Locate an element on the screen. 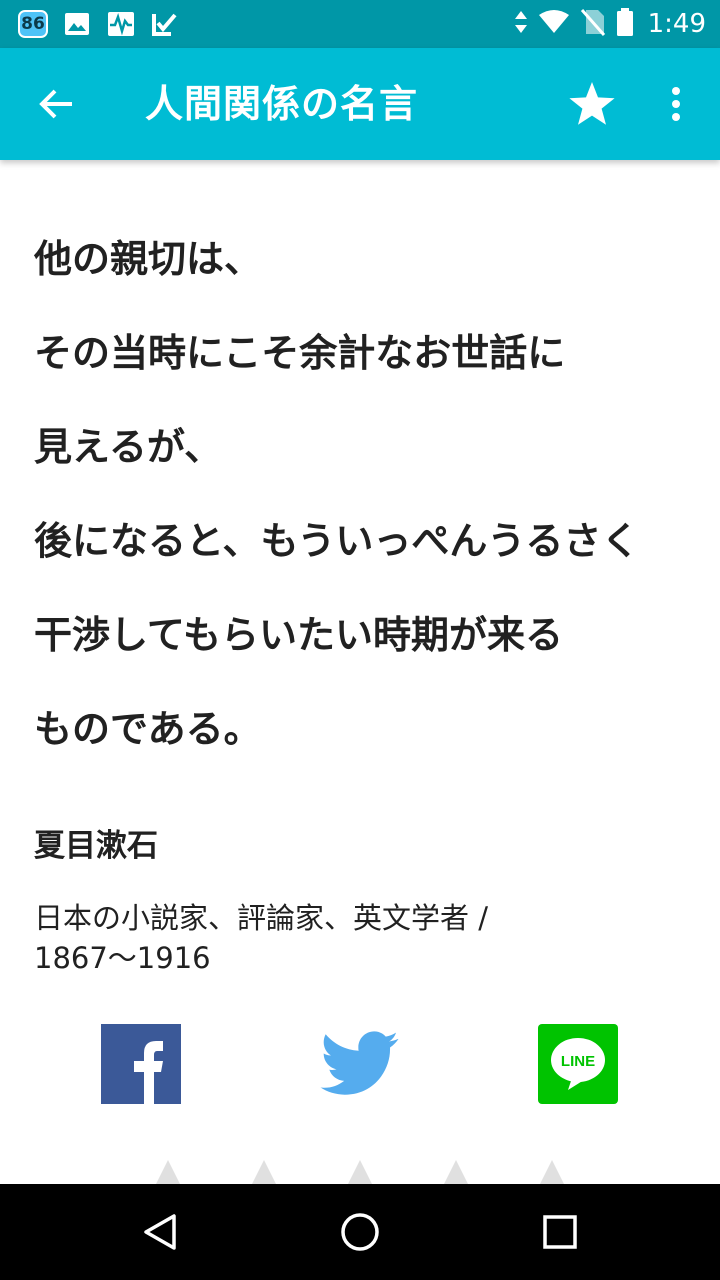 Image resolution: width=720 pixels, height=1280 pixels. author-description: 日本の小説家、評論家、英文学者 / 1867〜1916 is located at coordinates (344, 938).